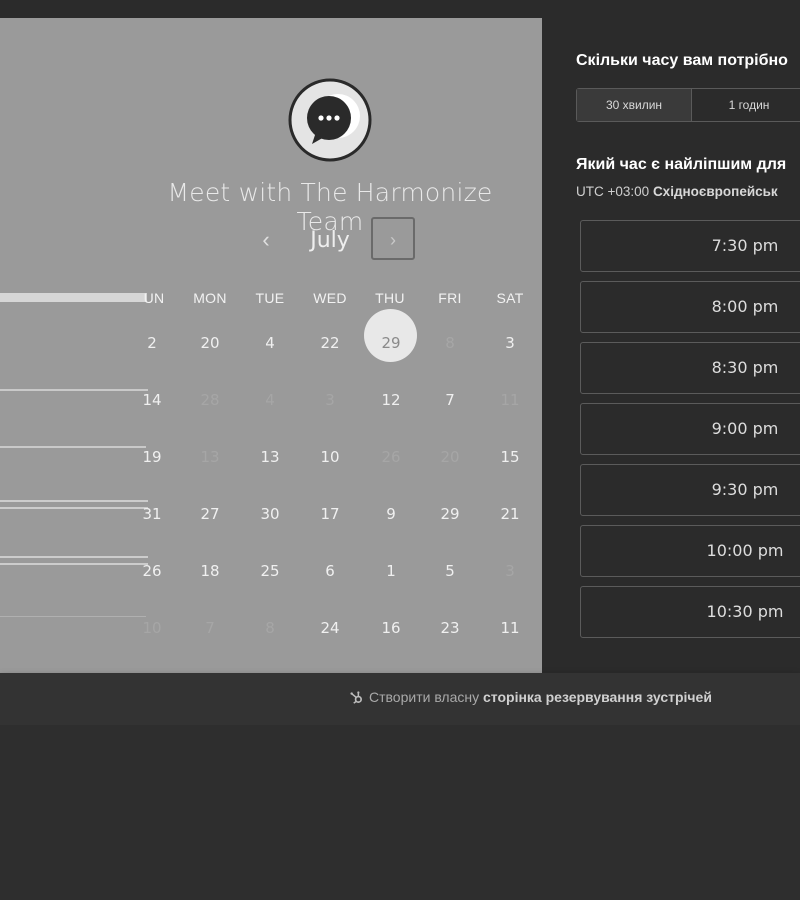  I want to click on time-slot-button: 10:00 pm, so click(690, 551).